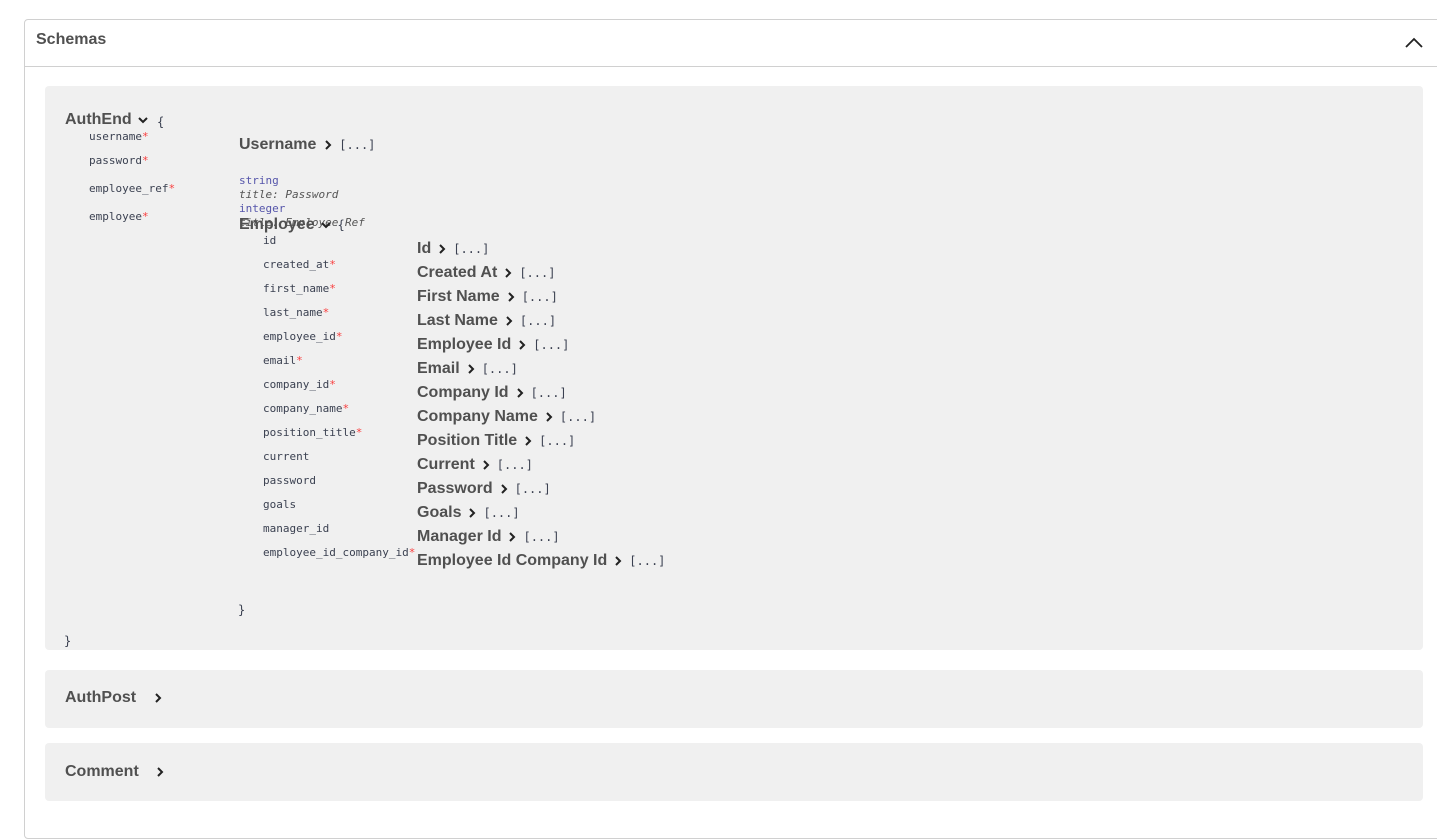 The width and height of the screenshot is (1437, 839). I want to click on collapse-schemas-button, so click(1414, 43).